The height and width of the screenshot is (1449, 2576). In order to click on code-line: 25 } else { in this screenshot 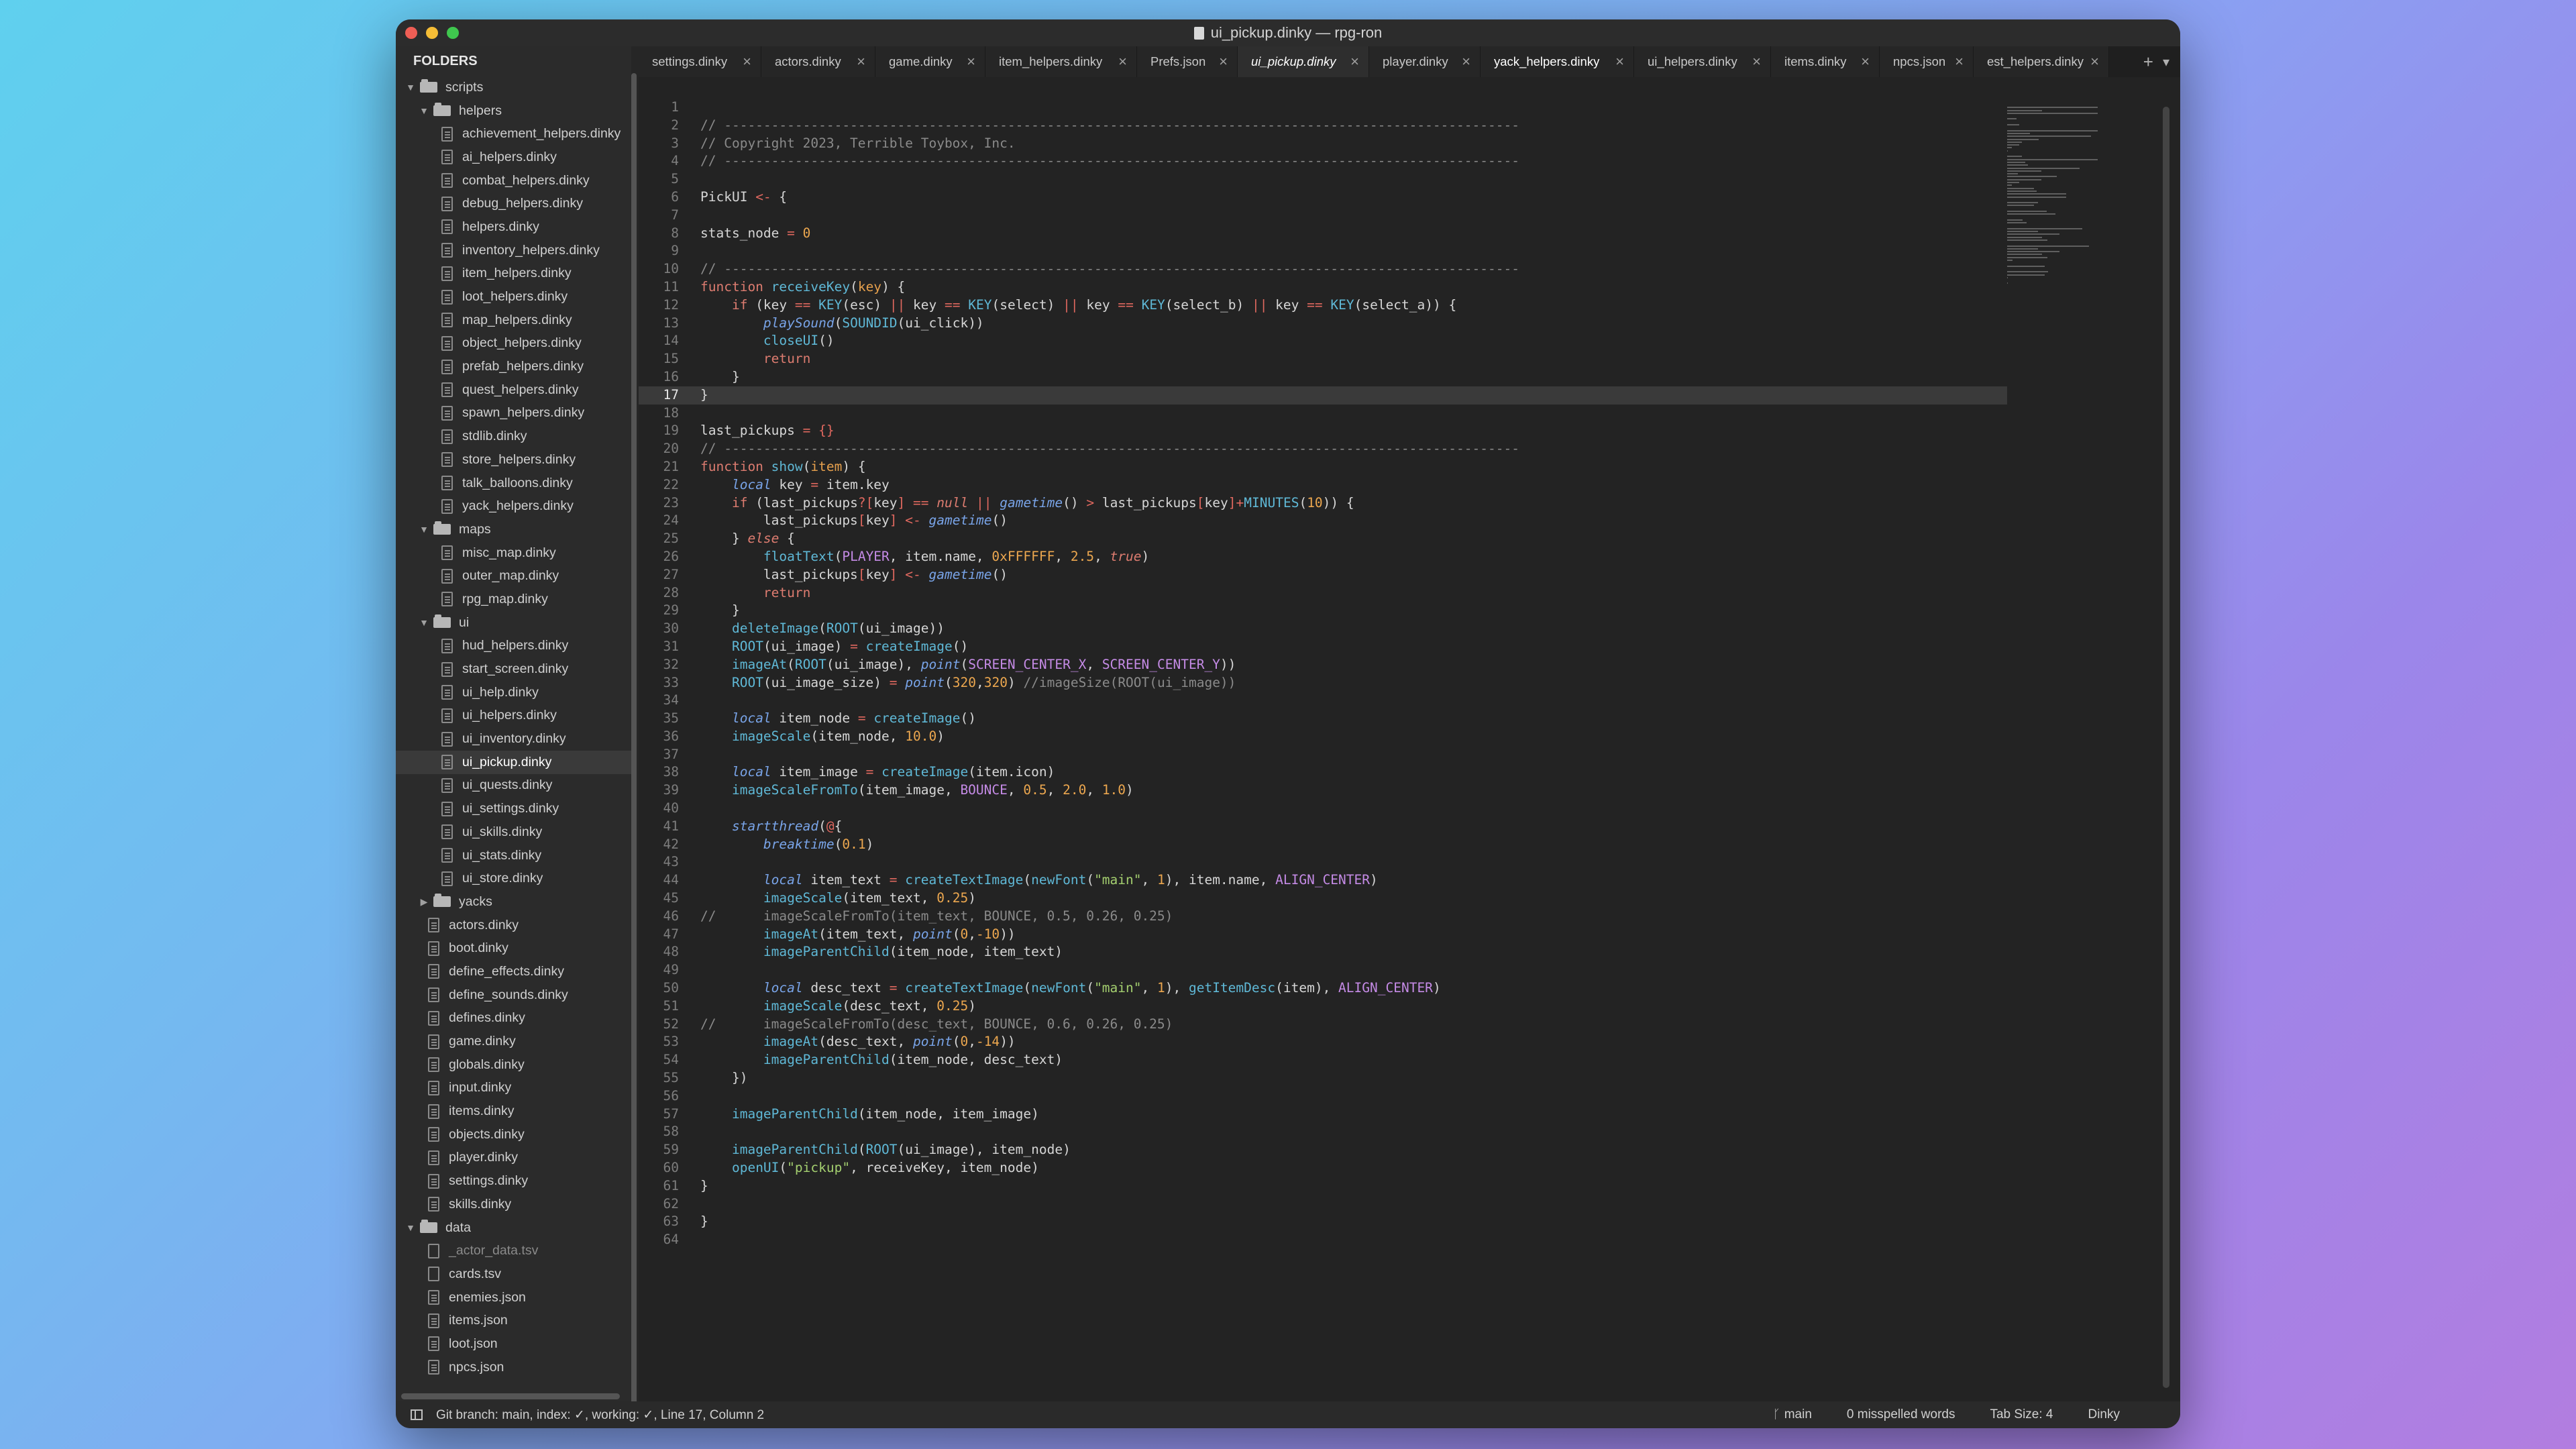, I will do `click(1323, 539)`.